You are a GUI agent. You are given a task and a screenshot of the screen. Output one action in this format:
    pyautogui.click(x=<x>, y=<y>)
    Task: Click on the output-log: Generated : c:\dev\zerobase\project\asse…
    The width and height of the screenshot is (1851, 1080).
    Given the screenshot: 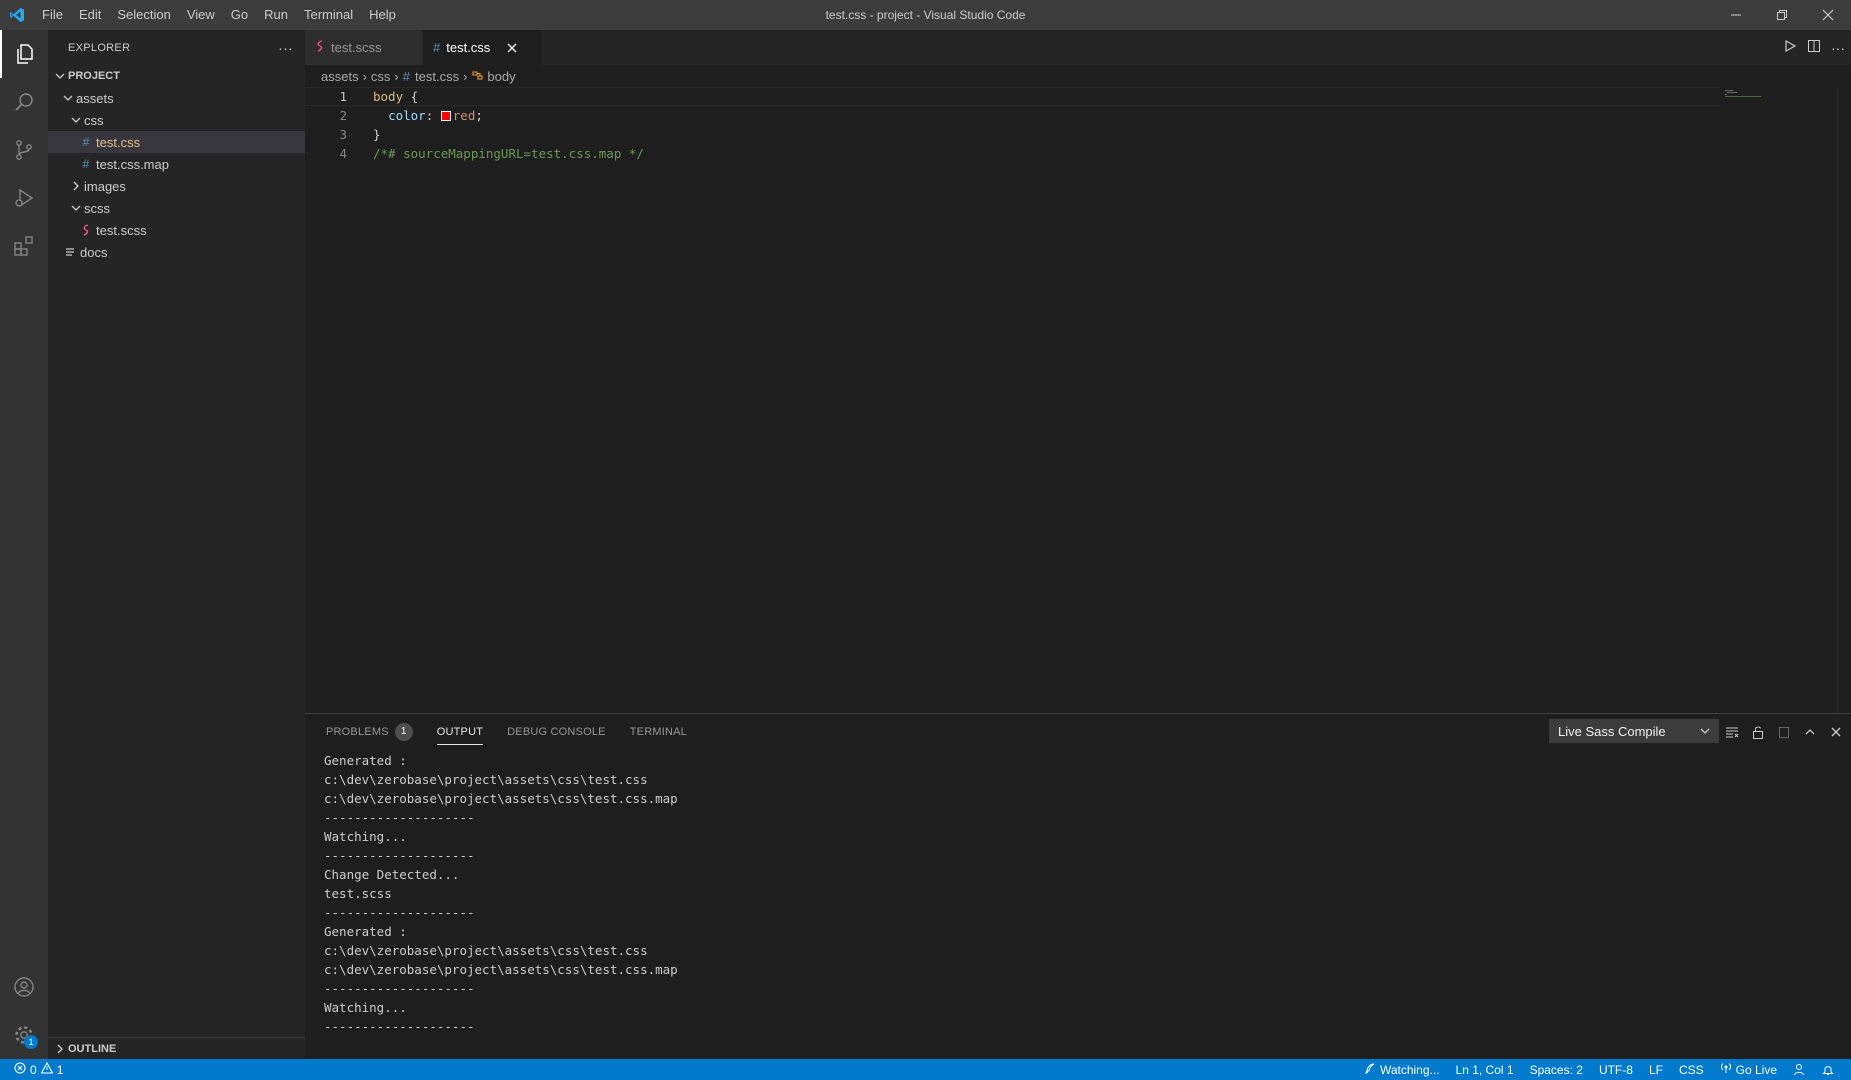 What is the action you would take?
    pyautogui.click(x=501, y=893)
    